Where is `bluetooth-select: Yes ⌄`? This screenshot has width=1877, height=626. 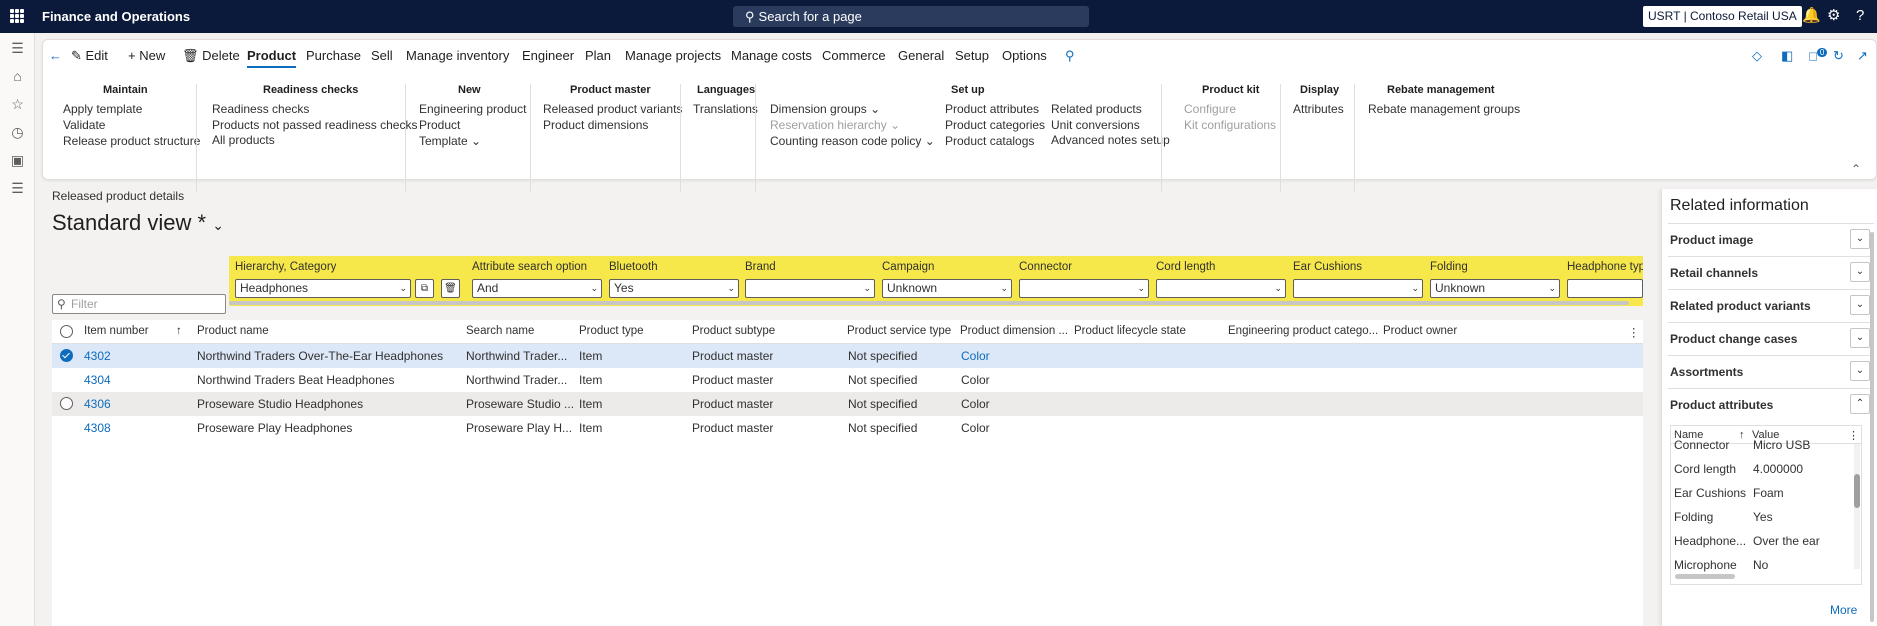 bluetooth-select: Yes ⌄ is located at coordinates (674, 288).